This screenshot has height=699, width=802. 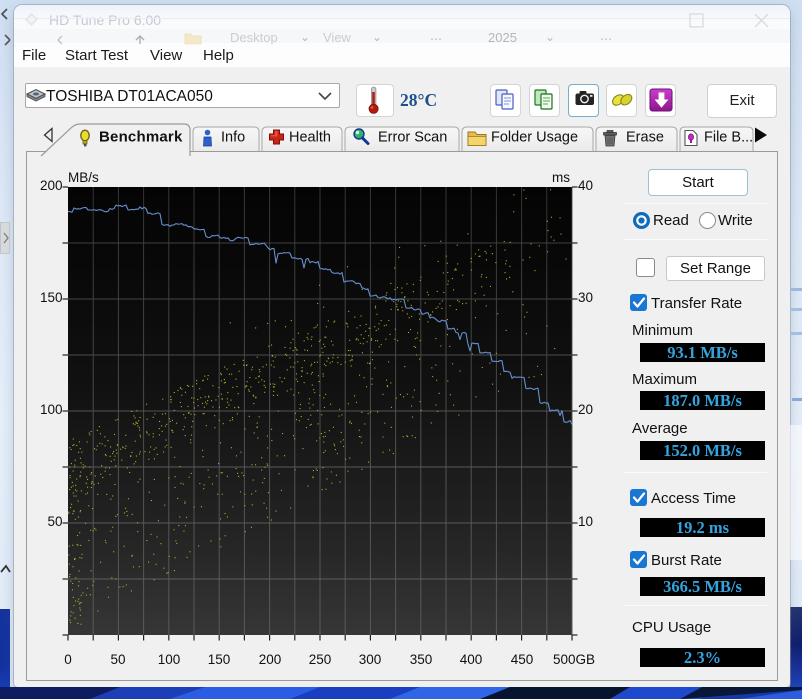 What do you see at coordinates (370, 659) in the screenshot?
I see `svg-text: 300` at bounding box center [370, 659].